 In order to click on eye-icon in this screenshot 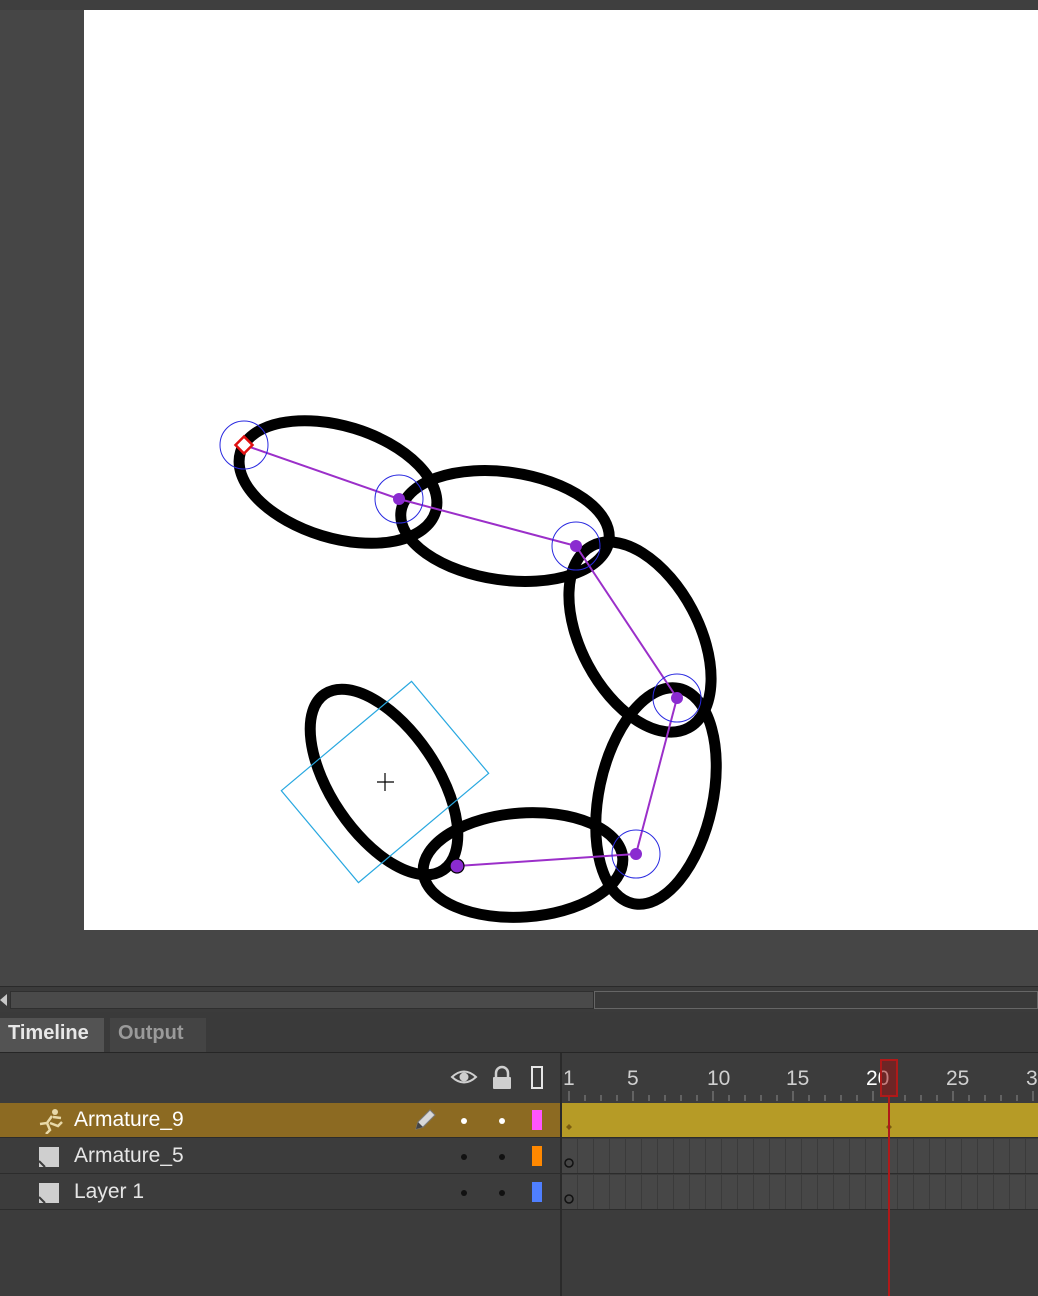, I will do `click(464, 1077)`.